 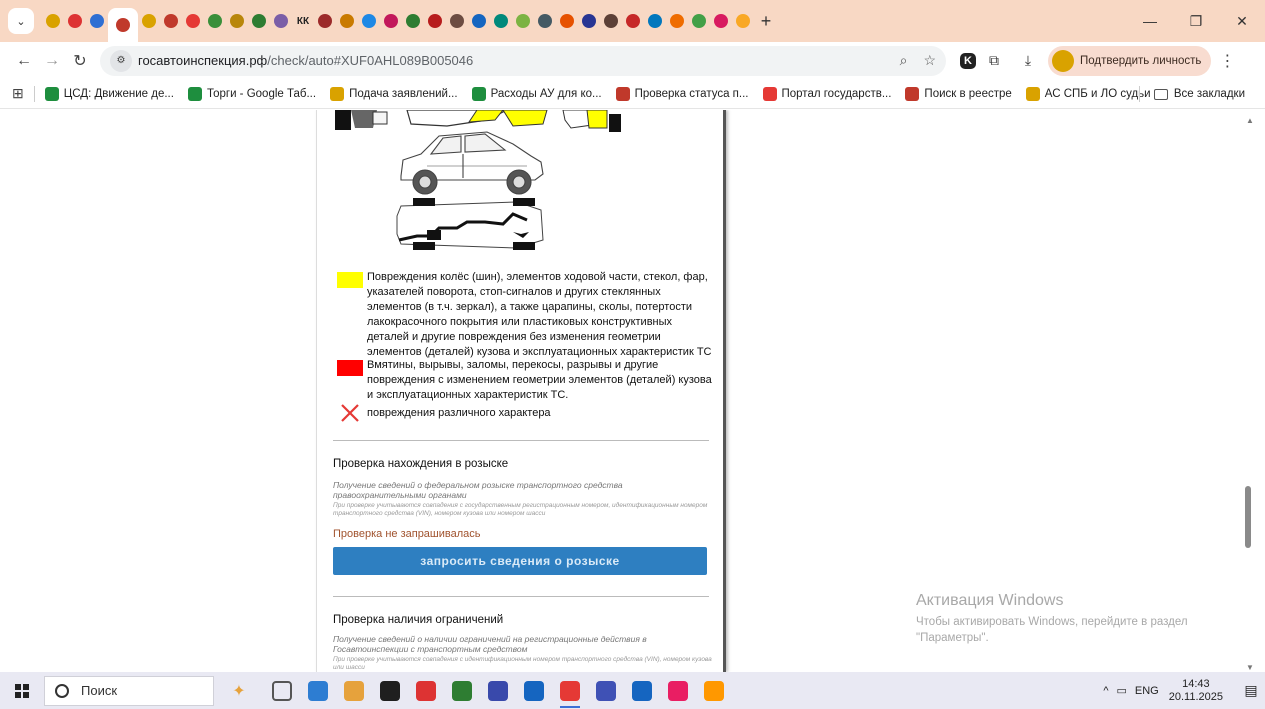 What do you see at coordinates (1250, 667) in the screenshot?
I see `scroll-down-arrow-icon: ▼` at bounding box center [1250, 667].